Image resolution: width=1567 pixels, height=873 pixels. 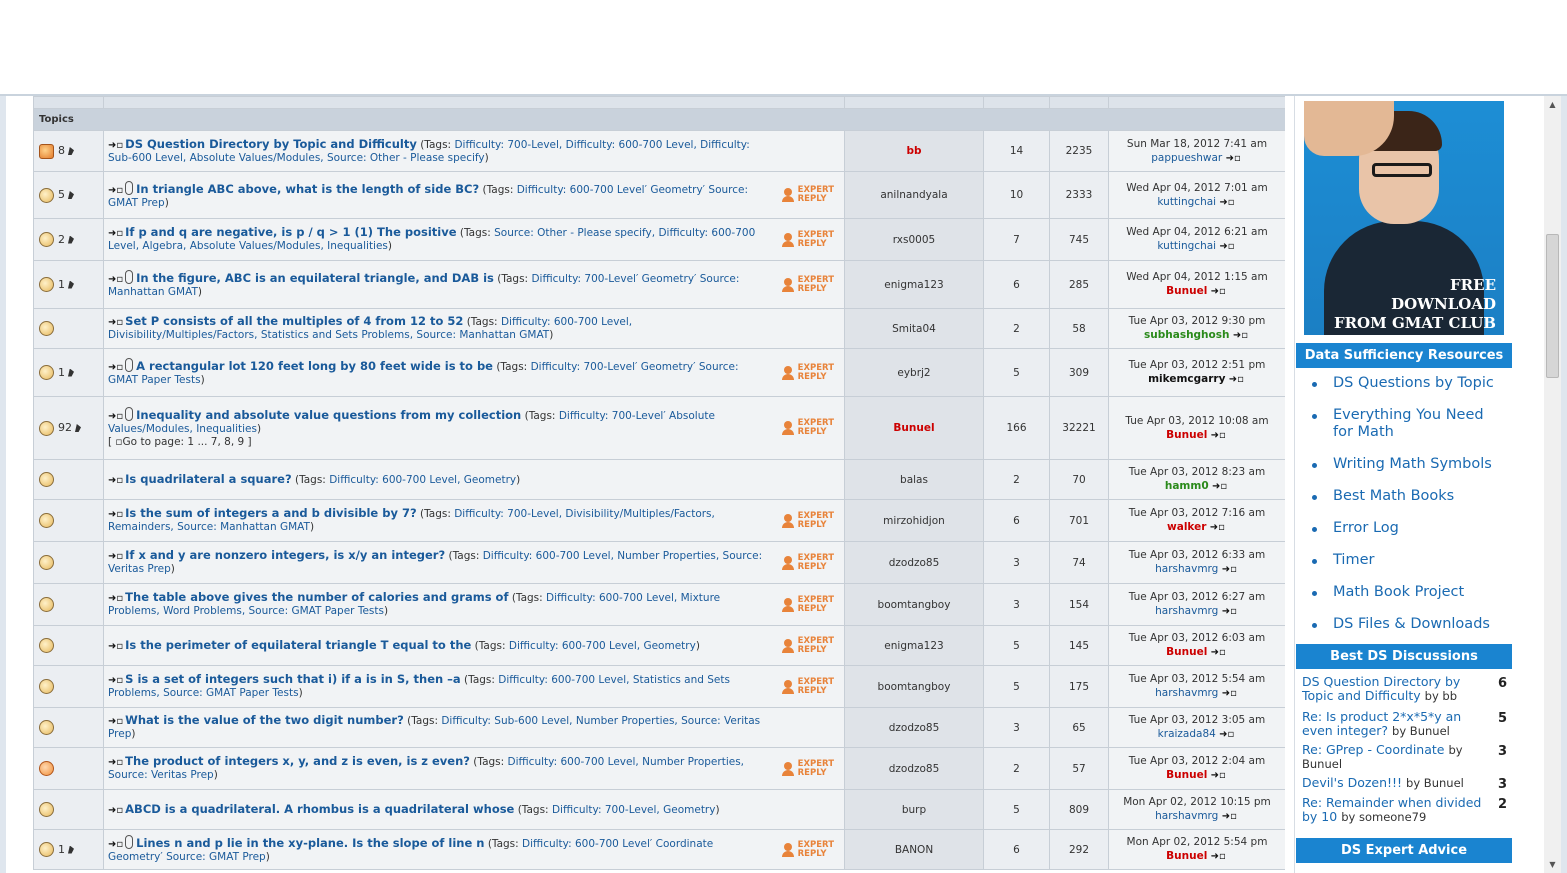 I want to click on resource-link: Everything You Need for Math, so click(x=1395, y=424).